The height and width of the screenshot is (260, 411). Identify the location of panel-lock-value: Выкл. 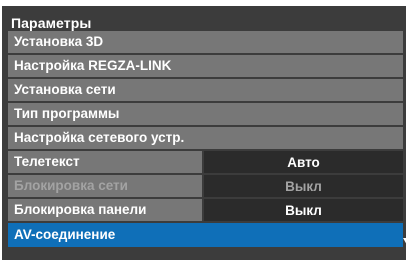
(303, 210).